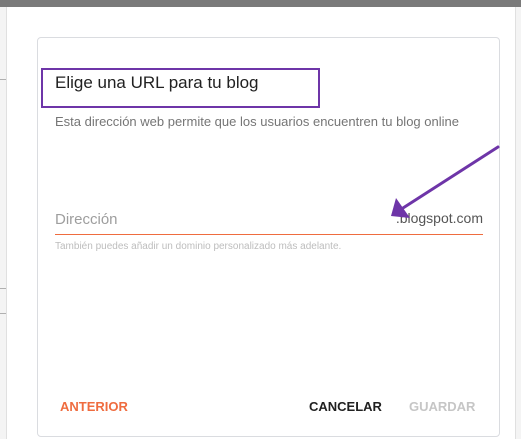 This screenshot has height=439, width=521. I want to click on url-input, so click(215, 219).